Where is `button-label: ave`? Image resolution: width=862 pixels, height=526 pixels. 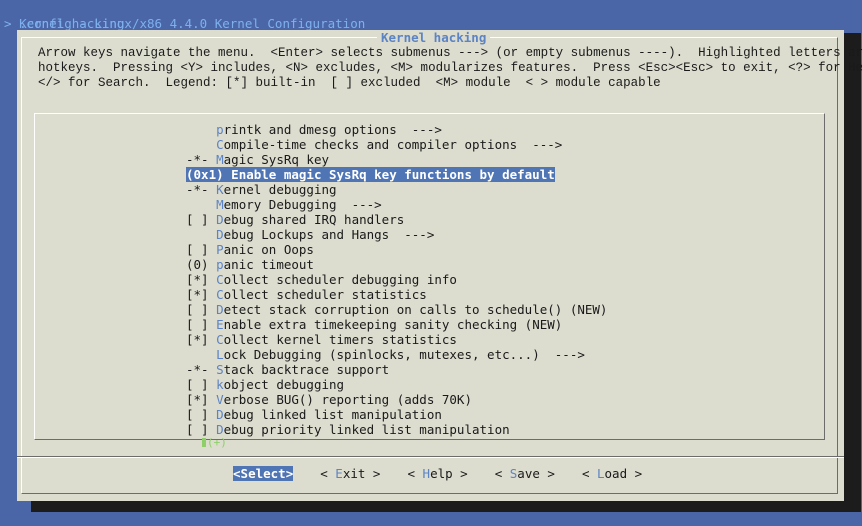 button-label: ave is located at coordinates (528, 473).